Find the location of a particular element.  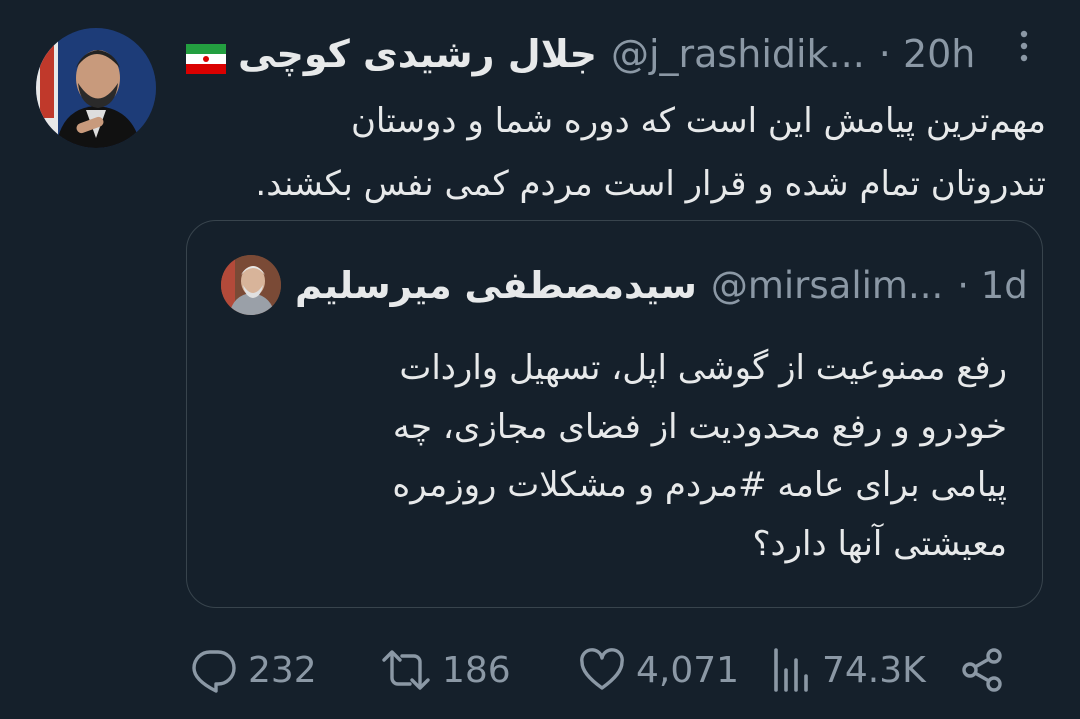

quoted-tweet-header: سیدمصطفی میرسلیم @mirsalim... · 1d is located at coordinates (624, 285).